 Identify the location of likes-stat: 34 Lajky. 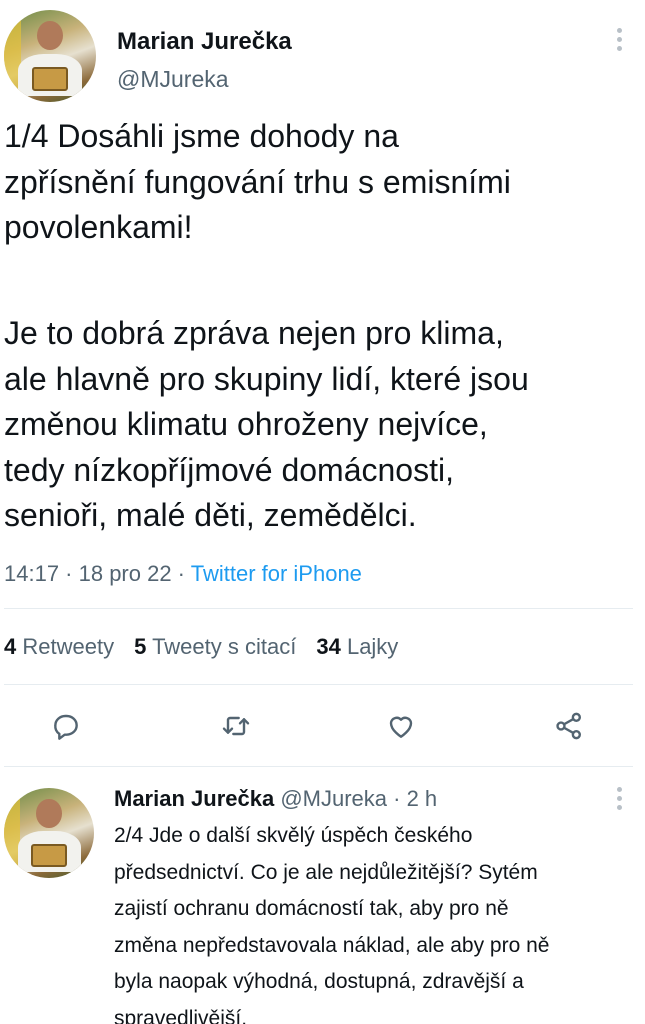
(357, 647).